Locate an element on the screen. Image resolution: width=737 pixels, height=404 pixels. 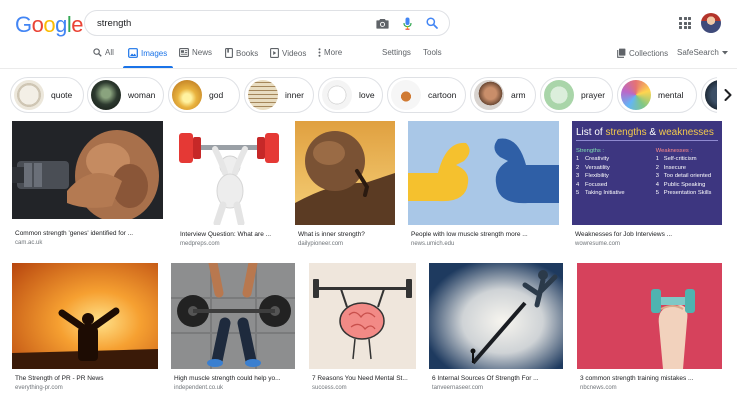
chip-prayer: prayer is located at coordinates (576, 95).